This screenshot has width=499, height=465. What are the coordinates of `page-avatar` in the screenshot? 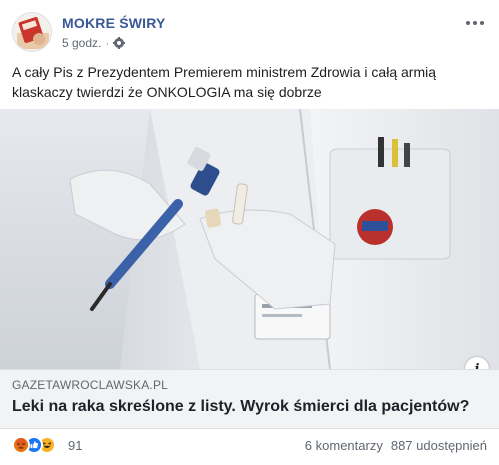 It's located at (32, 32).